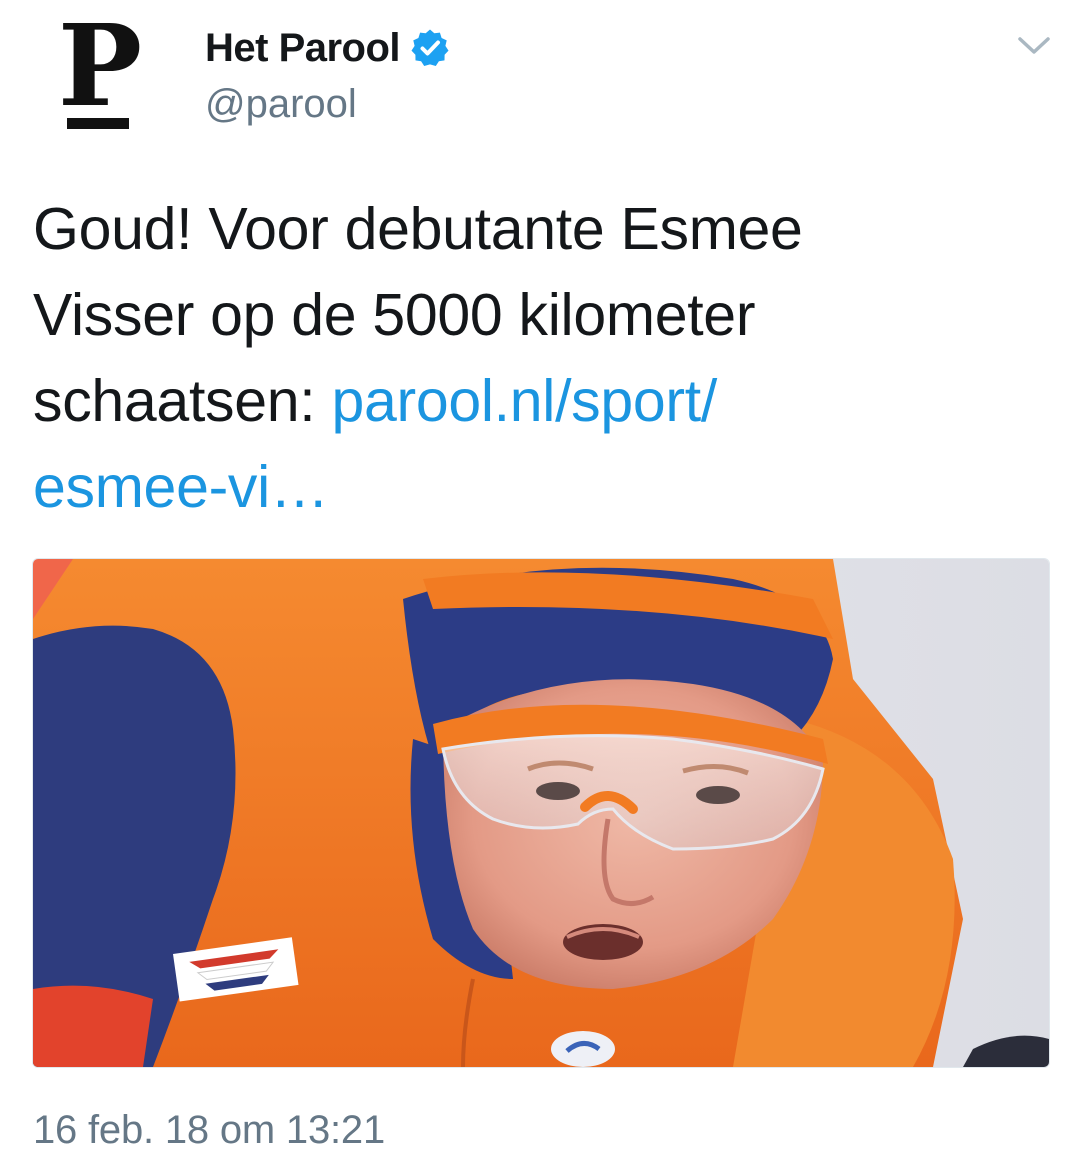  I want to click on tweet-text-fragment: schaatsen:, so click(182, 401).